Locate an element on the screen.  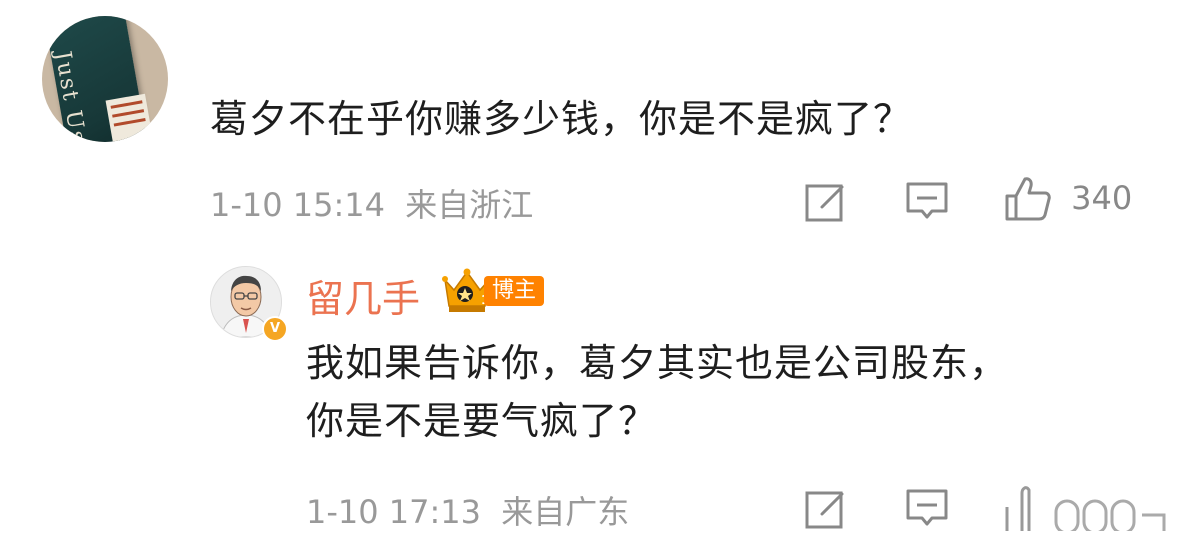
like-button: 340 is located at coordinates (1068, 199).